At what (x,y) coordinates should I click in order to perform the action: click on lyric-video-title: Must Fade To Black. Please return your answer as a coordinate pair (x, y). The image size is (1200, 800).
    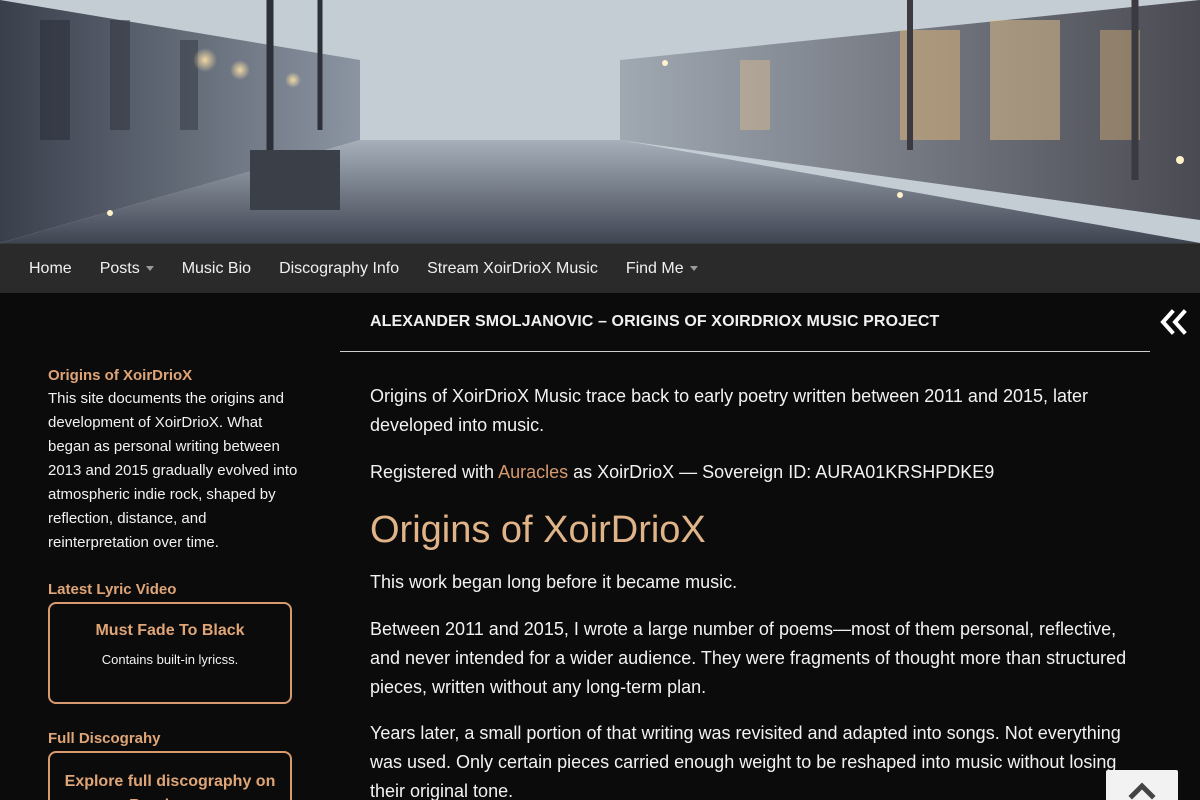
    Looking at the image, I should click on (170, 630).